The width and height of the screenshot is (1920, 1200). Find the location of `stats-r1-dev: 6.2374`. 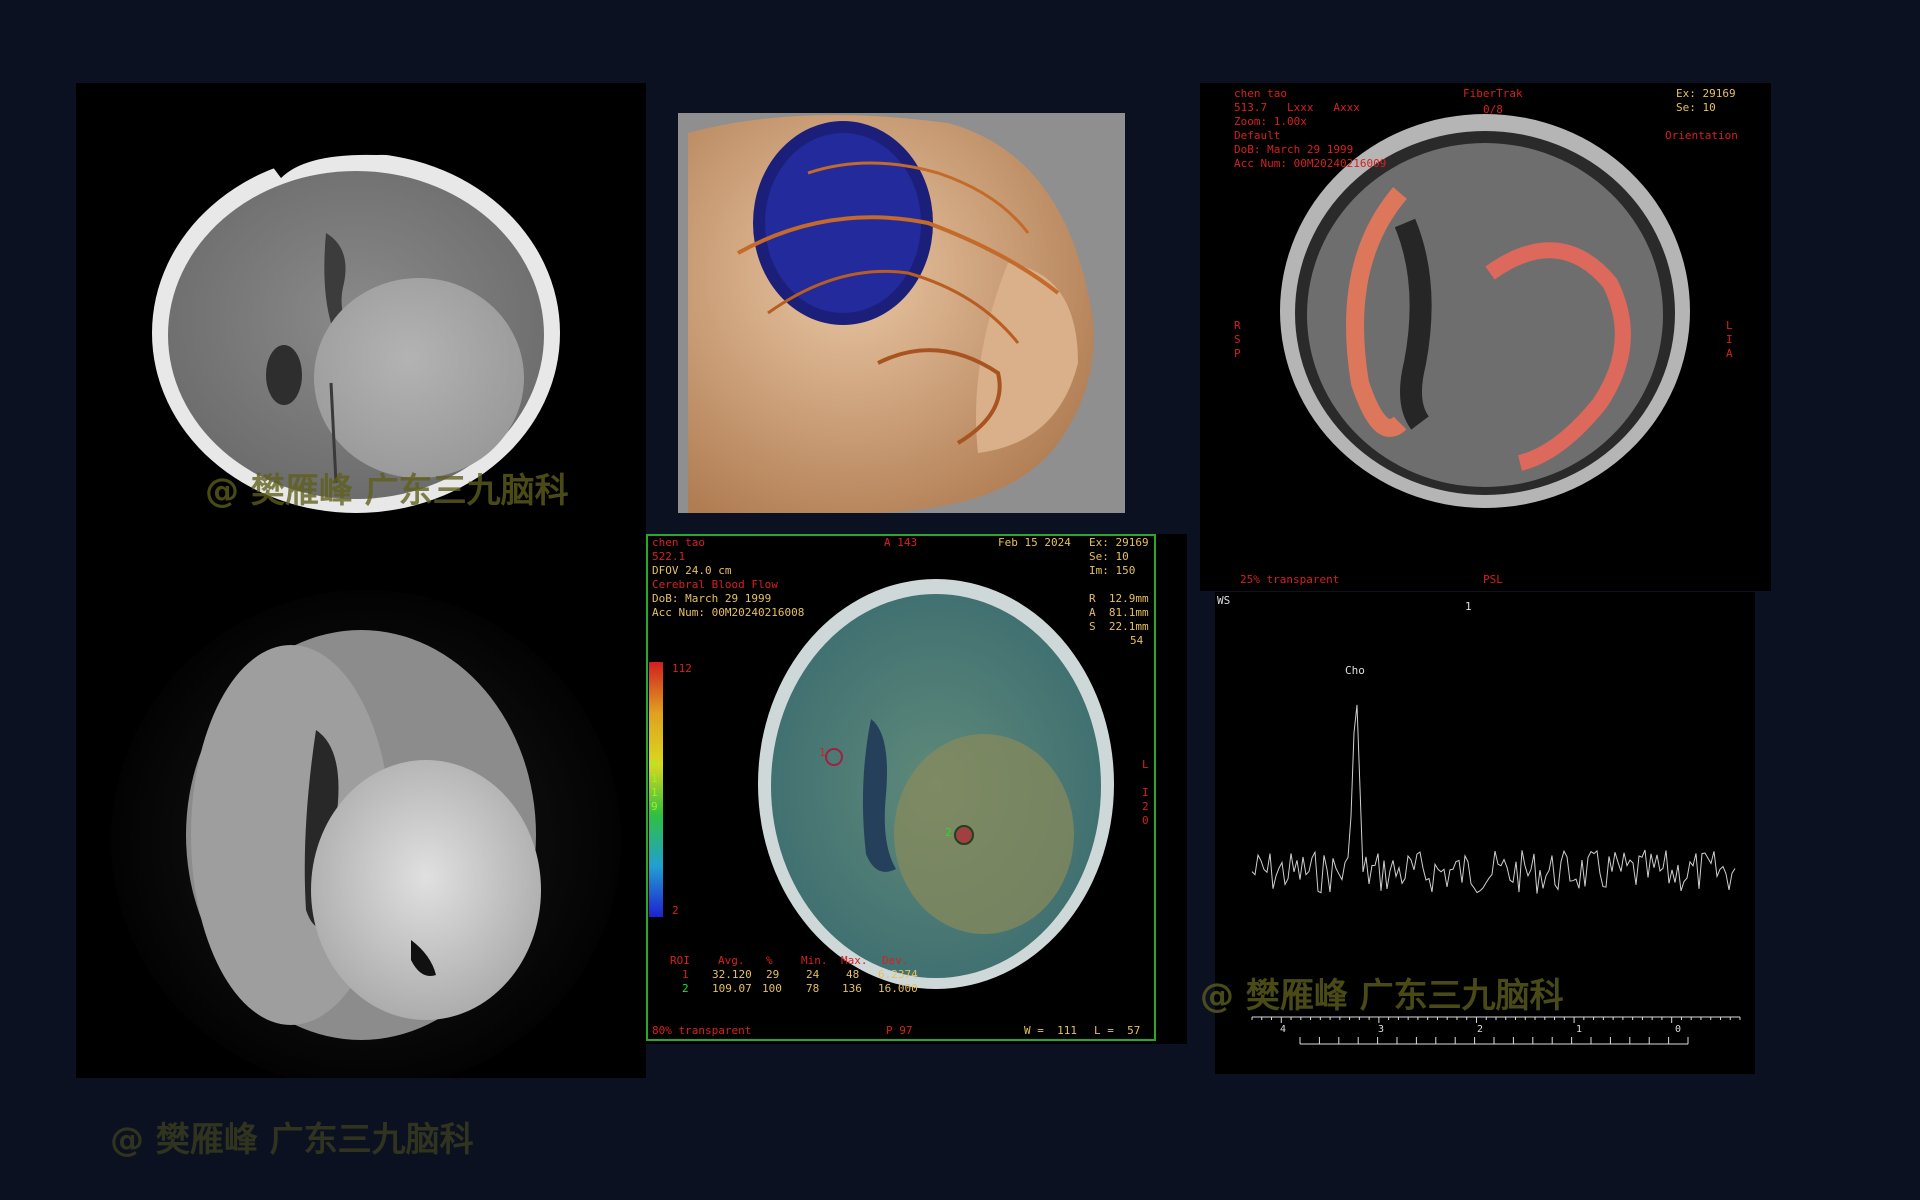

stats-r1-dev: 6.2374 is located at coordinates (898, 974).